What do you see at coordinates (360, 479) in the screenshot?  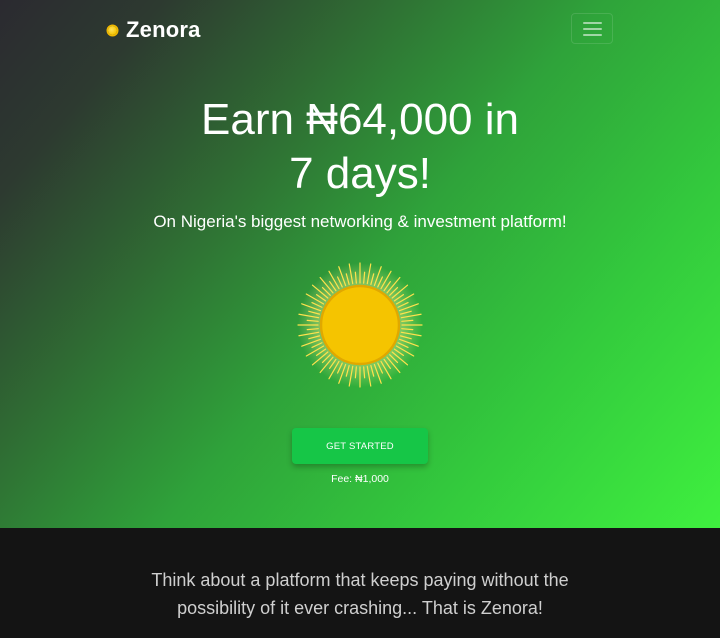 I see `fee-label: Fee: ₦1,000` at bounding box center [360, 479].